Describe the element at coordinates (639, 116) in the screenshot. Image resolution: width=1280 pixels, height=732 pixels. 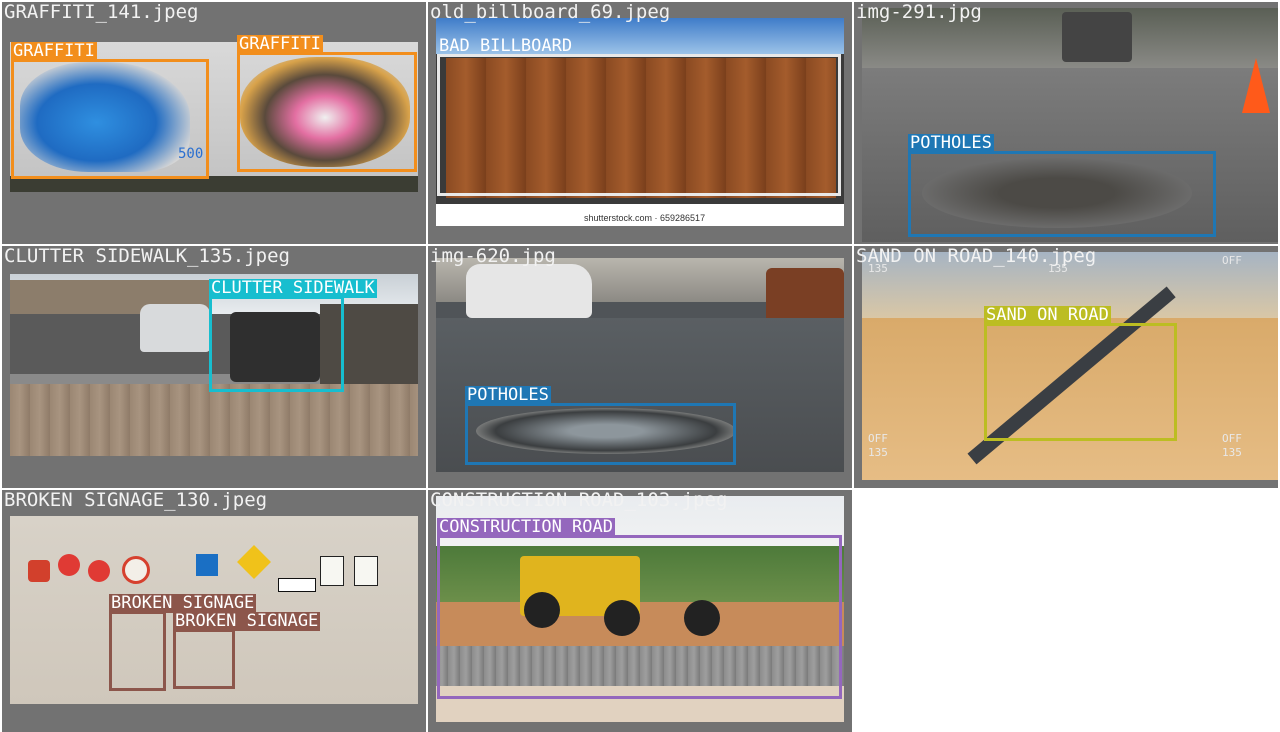
I see `detection-box-bad-billboard: BAD BILLBOARD` at that location.